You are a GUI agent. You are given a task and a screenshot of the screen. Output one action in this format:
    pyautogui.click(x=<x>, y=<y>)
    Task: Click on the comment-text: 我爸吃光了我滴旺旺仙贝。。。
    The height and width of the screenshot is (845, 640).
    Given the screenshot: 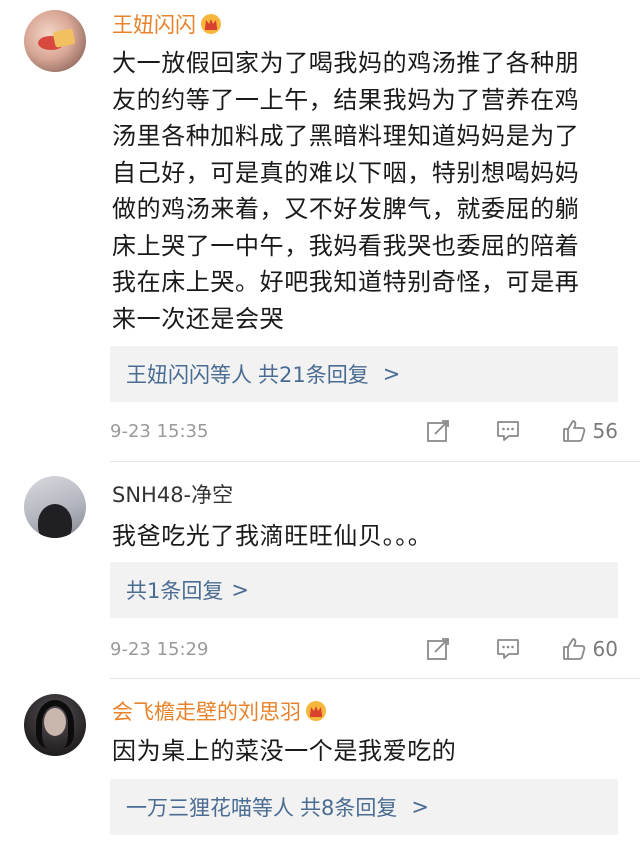 What is the action you would take?
    pyautogui.click(x=366, y=536)
    